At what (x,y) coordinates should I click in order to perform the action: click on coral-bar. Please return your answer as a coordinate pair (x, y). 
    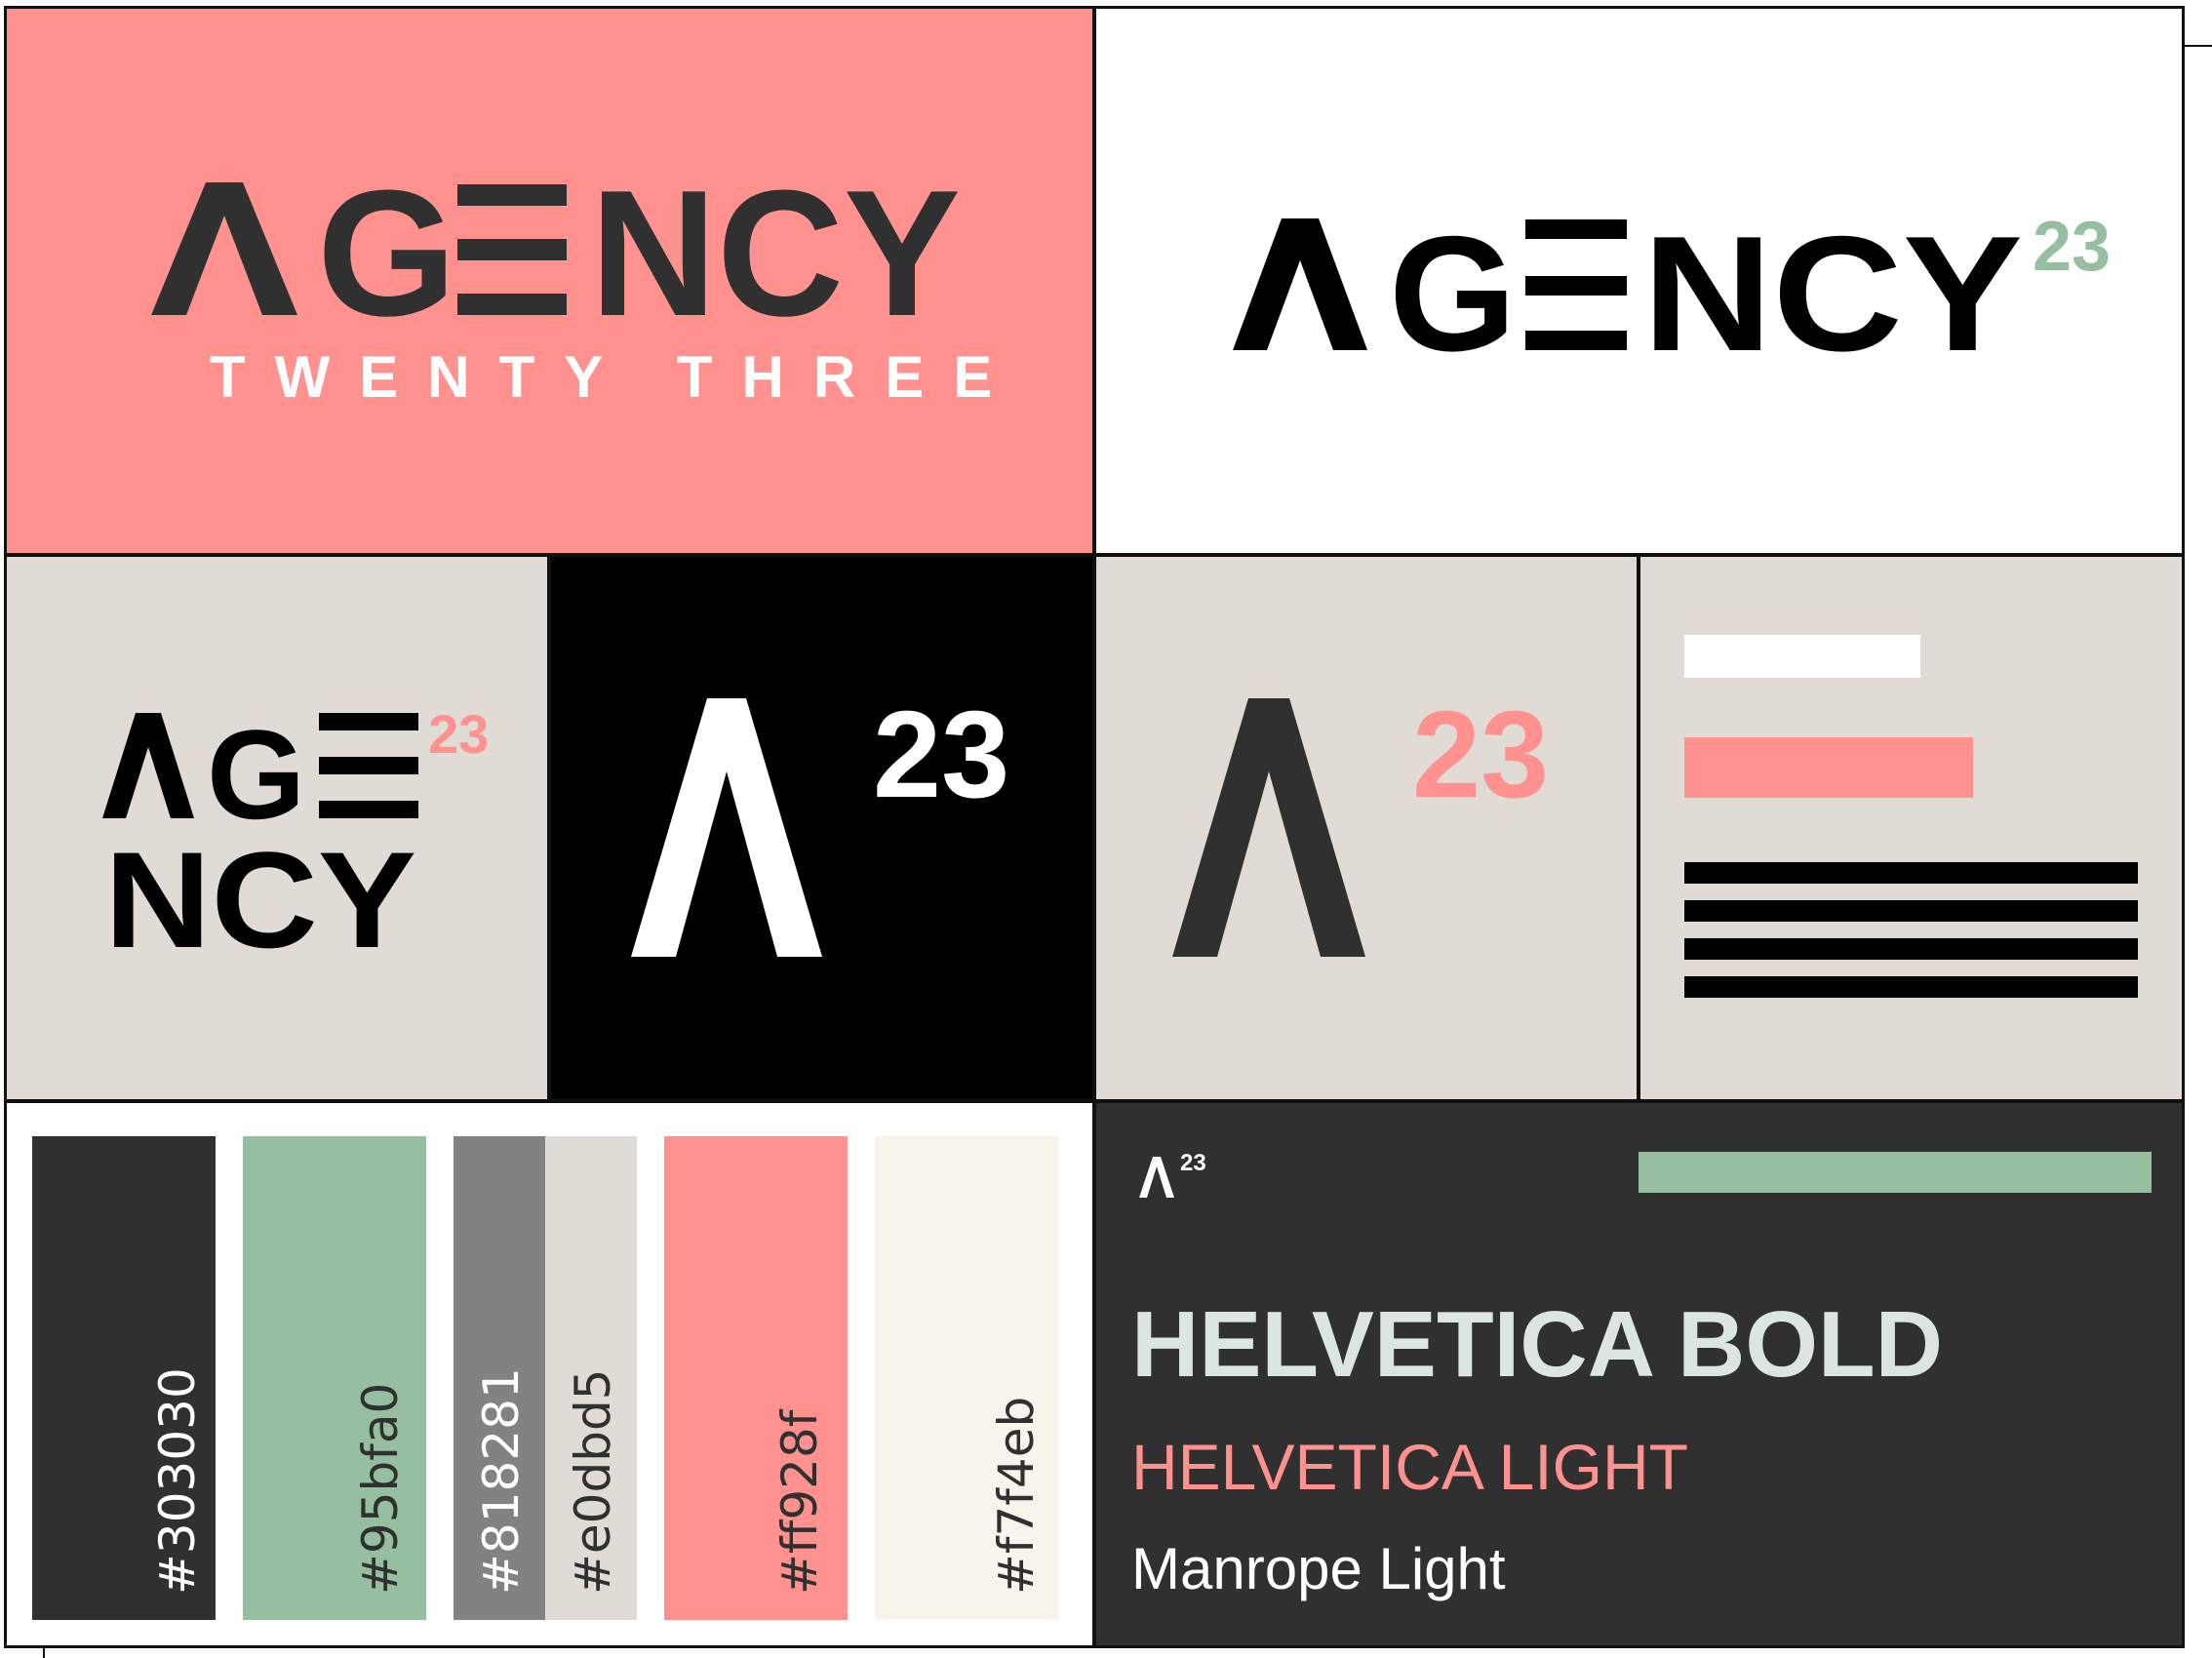
    Looking at the image, I should click on (1828, 768).